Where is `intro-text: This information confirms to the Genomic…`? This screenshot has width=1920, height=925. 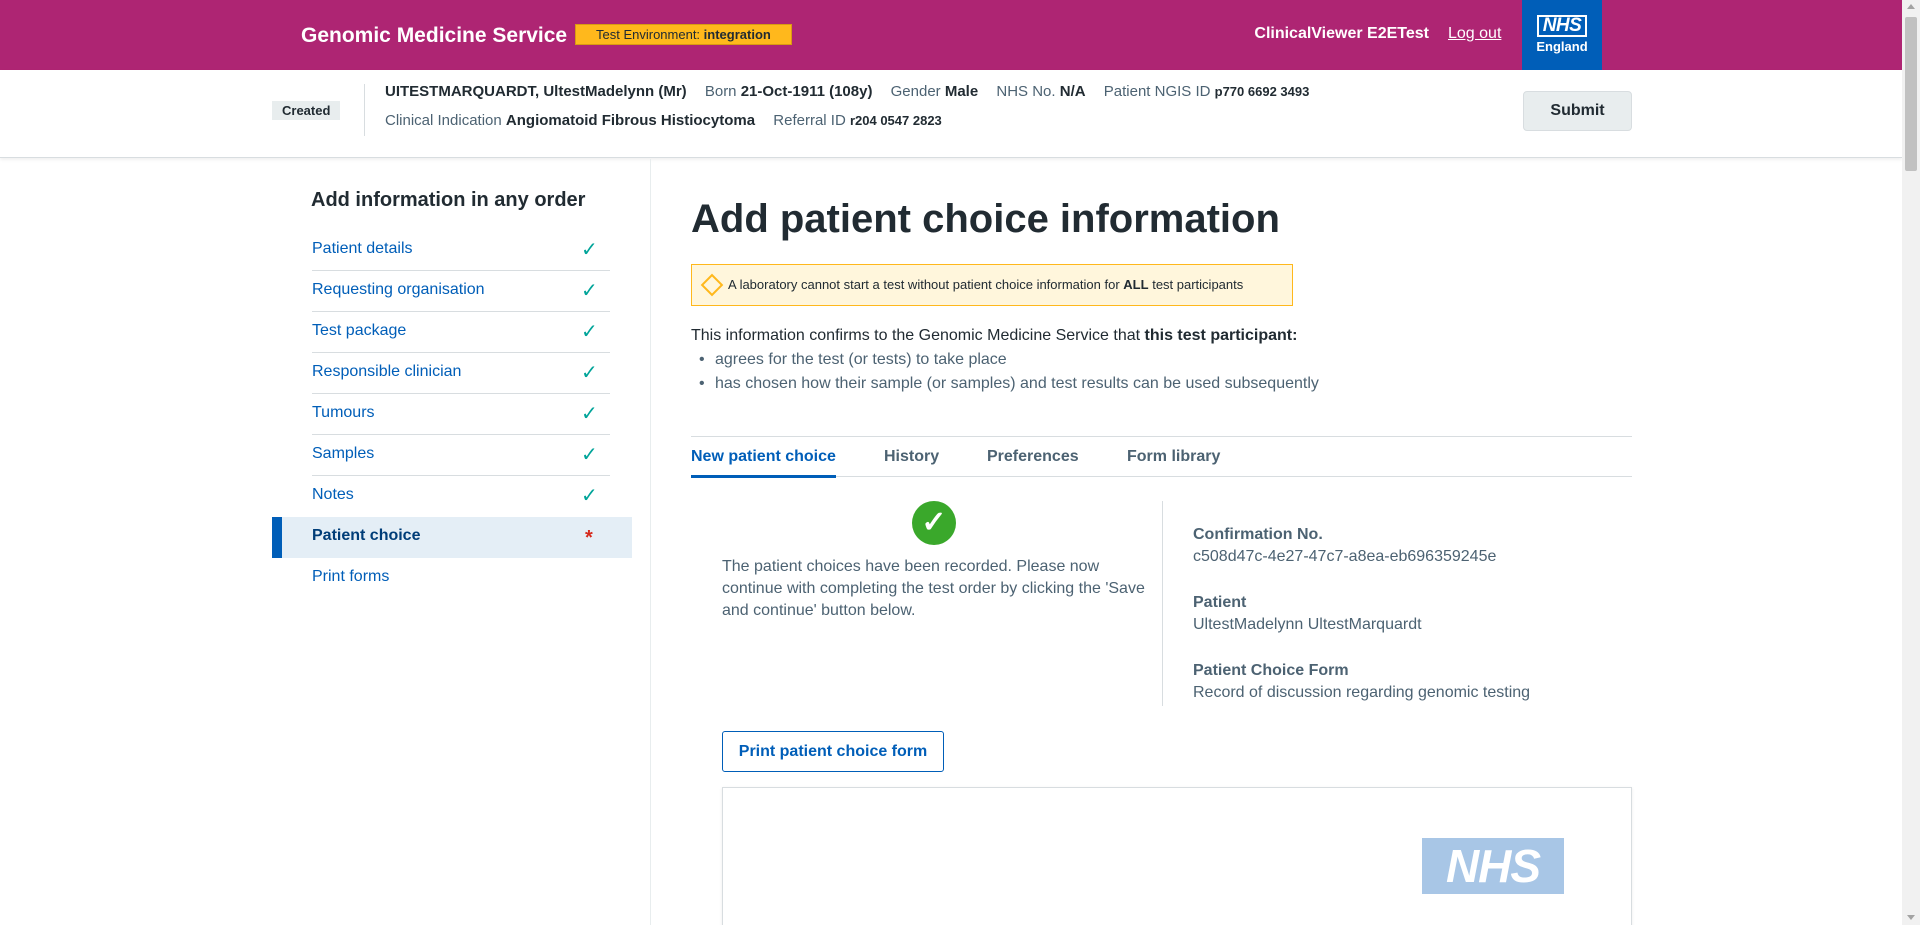
intro-text: This information confirms to the Genomic… is located at coordinates (994, 336).